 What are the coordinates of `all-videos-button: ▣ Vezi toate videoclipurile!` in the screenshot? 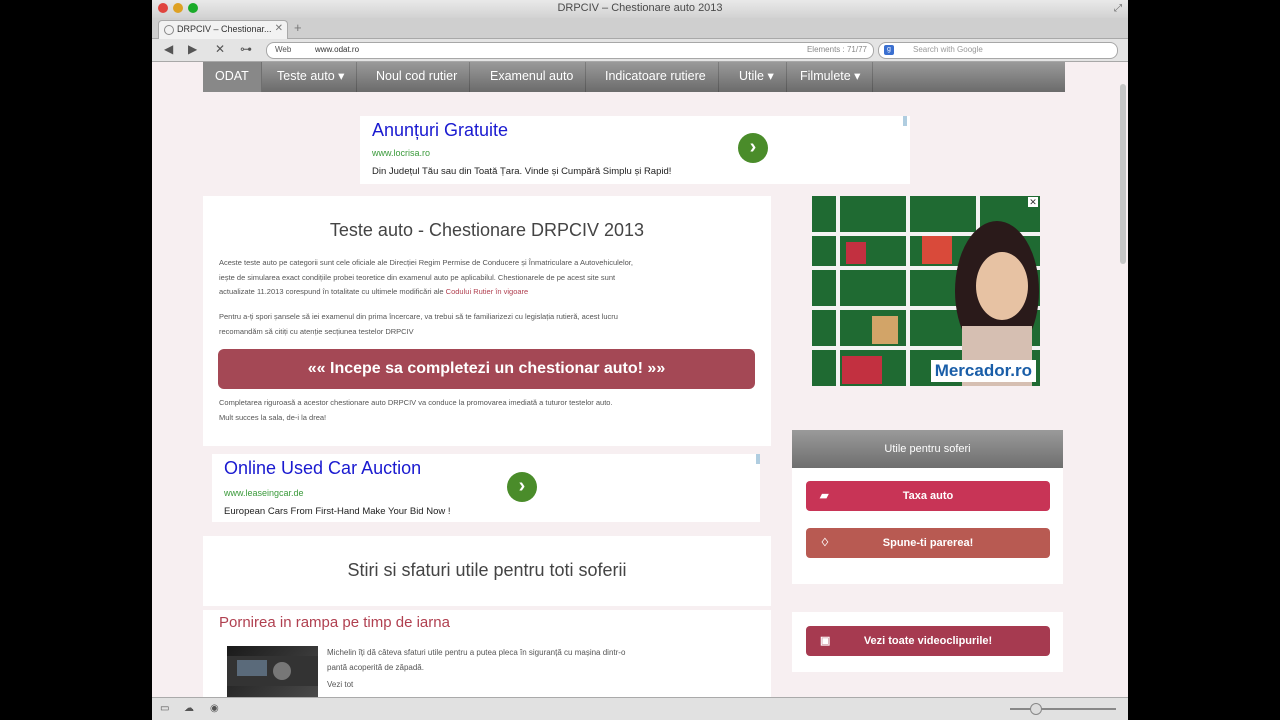 It's located at (928, 641).